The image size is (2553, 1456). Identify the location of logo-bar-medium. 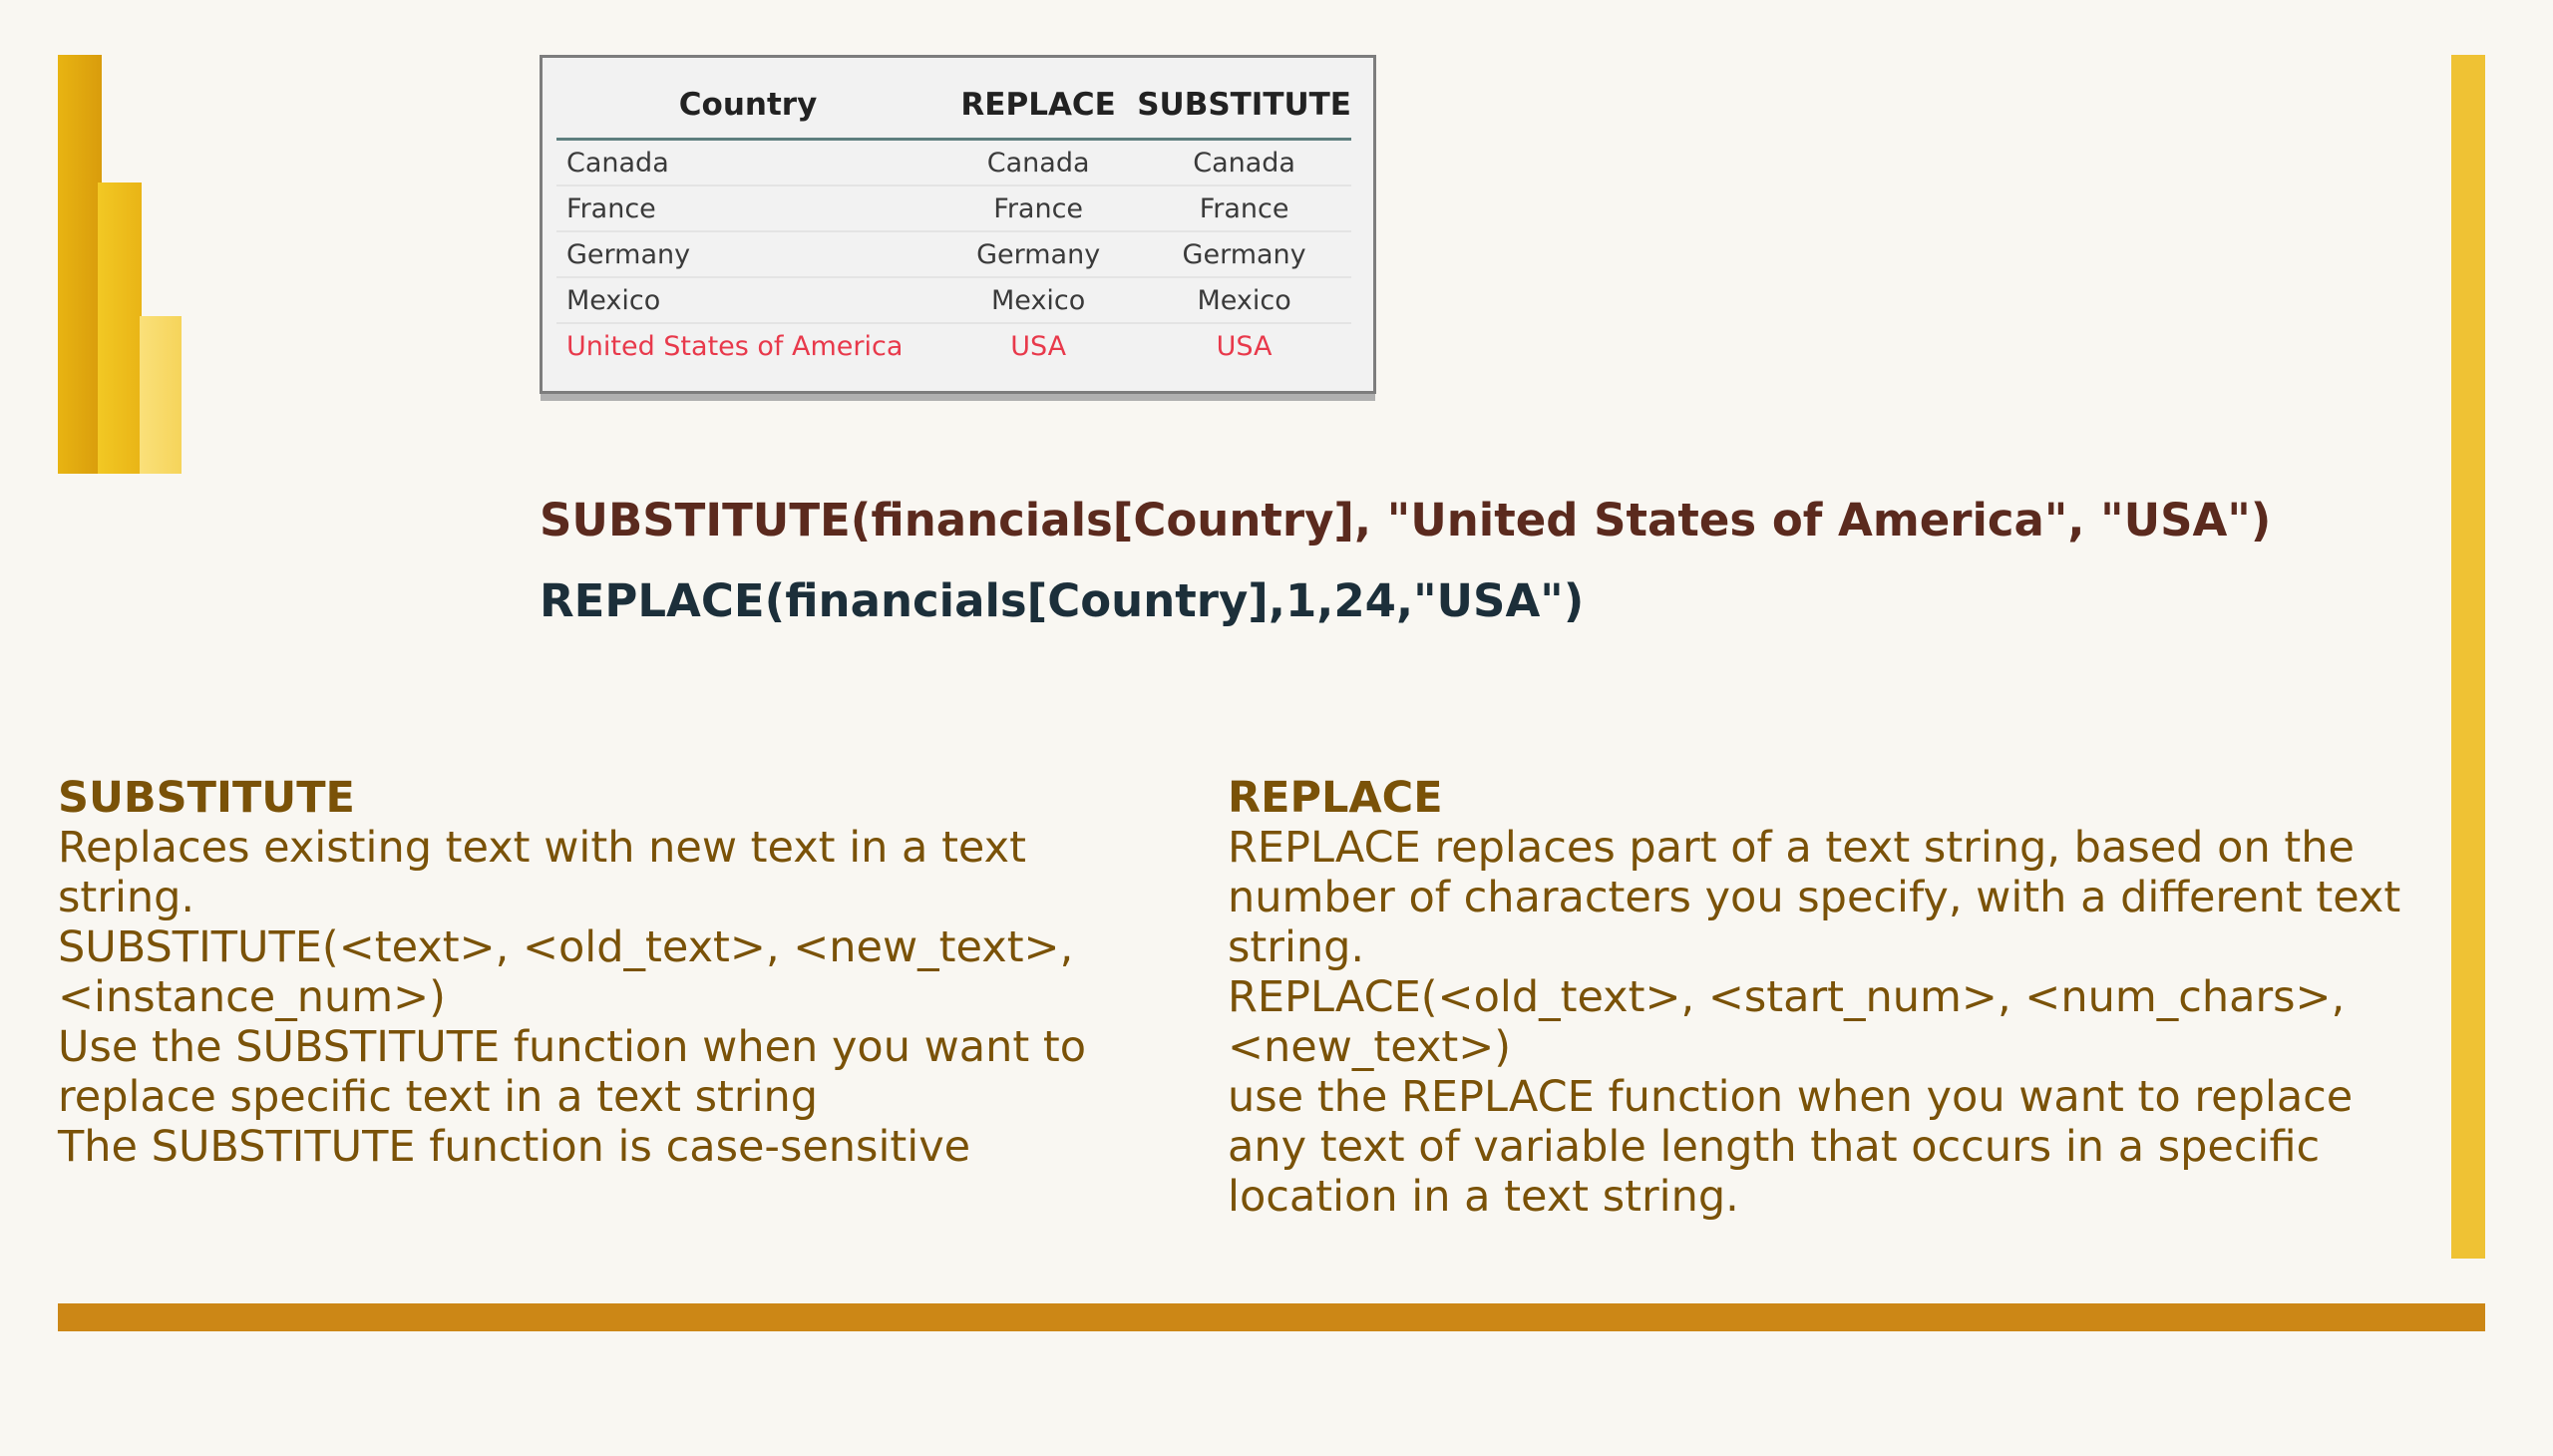
(120, 328).